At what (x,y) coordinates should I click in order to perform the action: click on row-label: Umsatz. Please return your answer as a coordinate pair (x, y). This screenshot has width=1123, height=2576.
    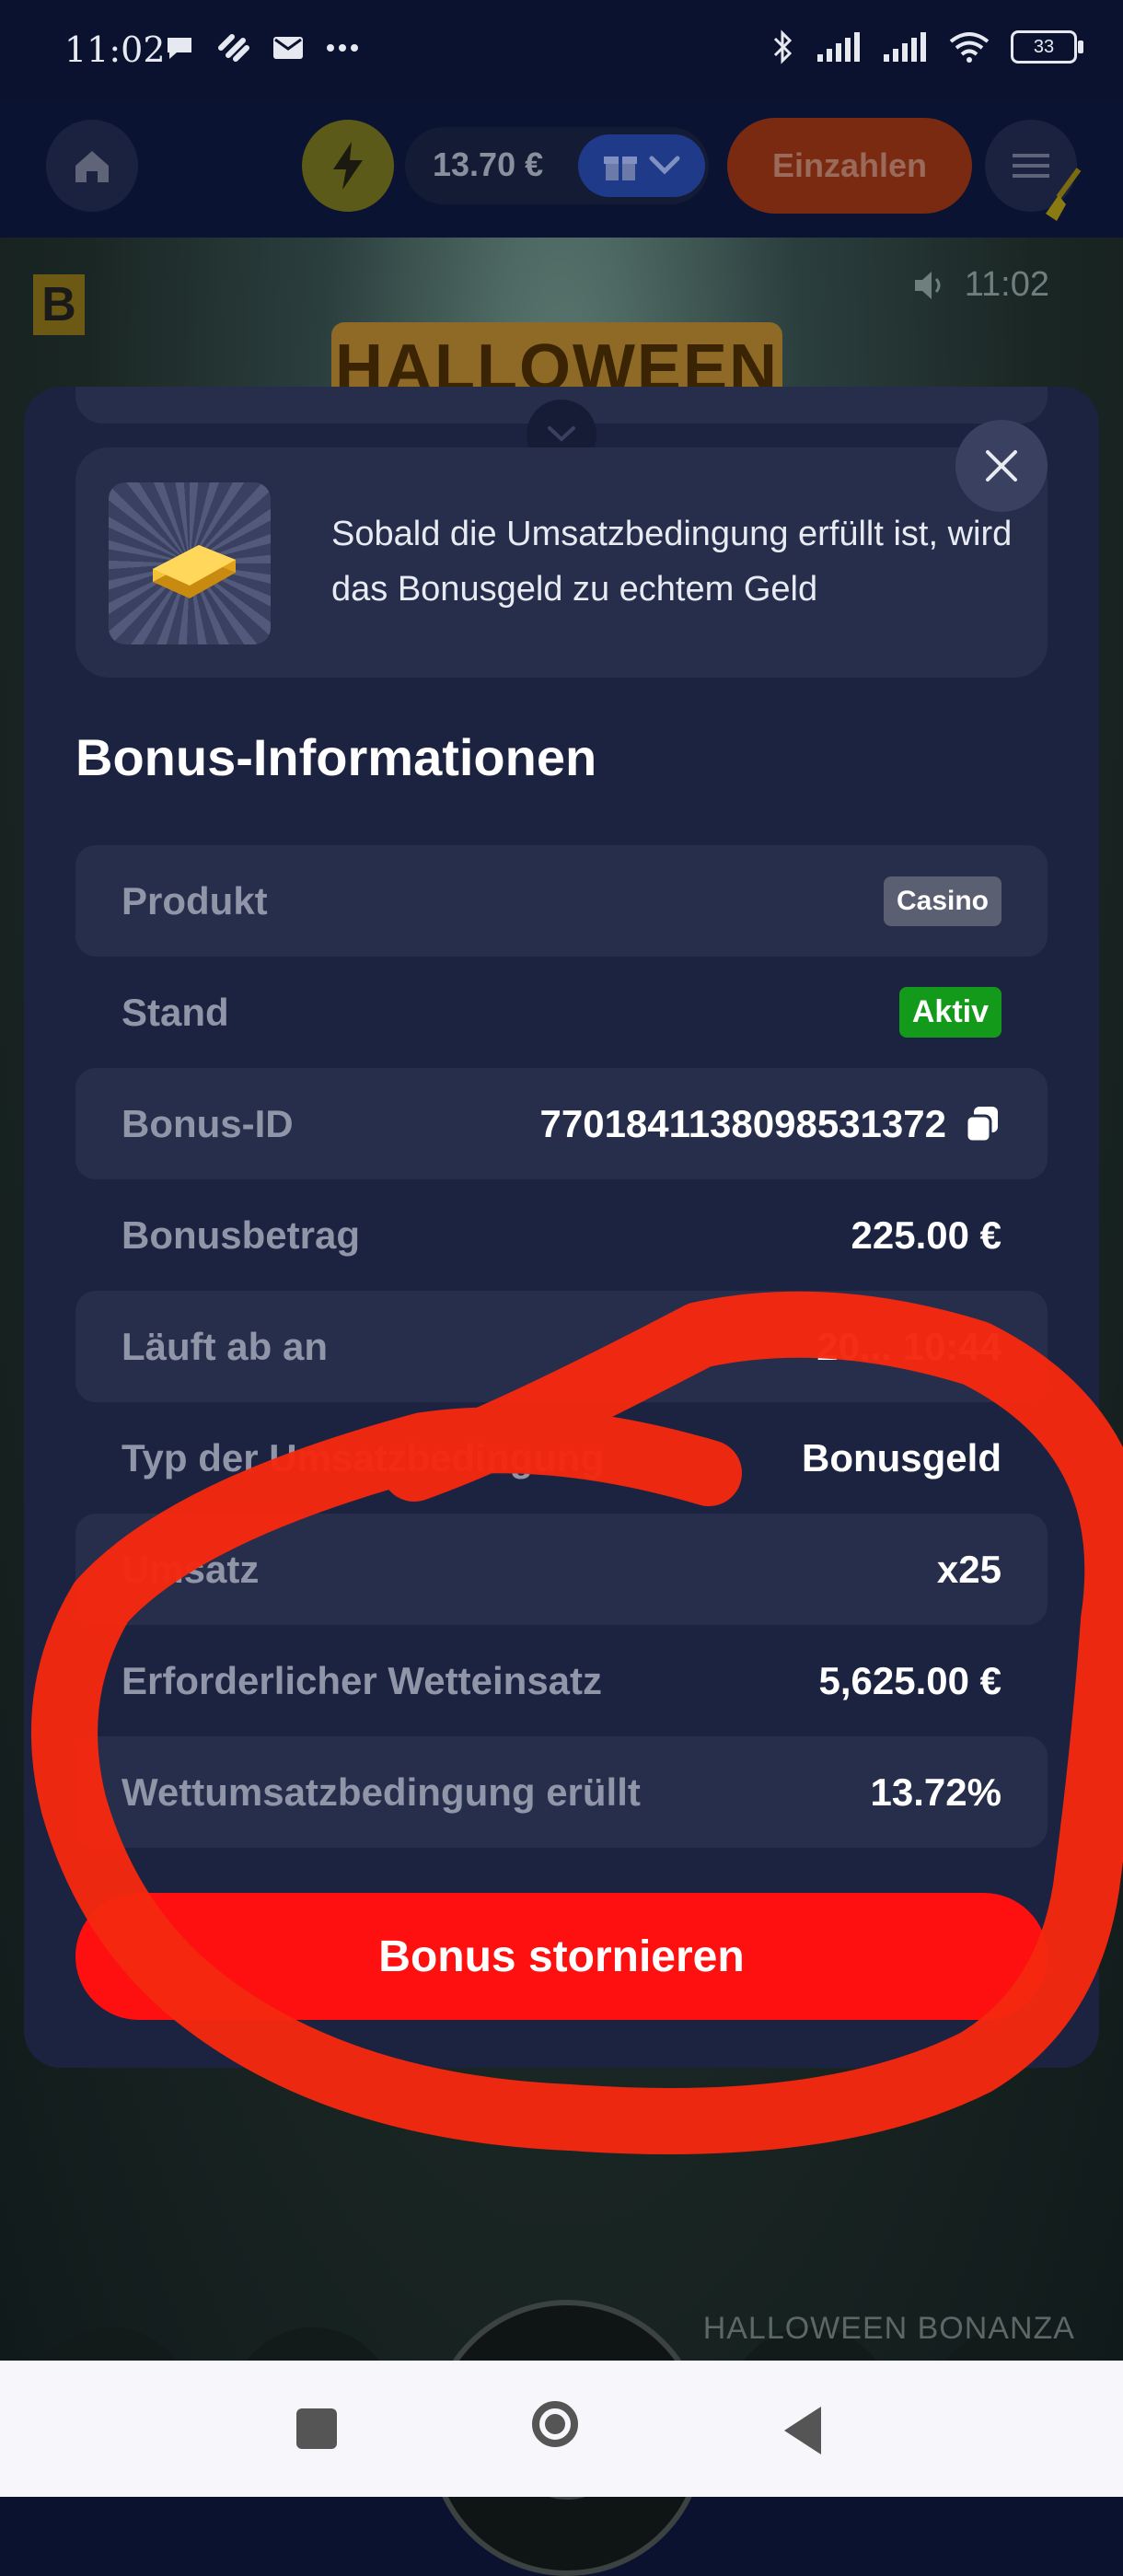
    Looking at the image, I should click on (191, 1569).